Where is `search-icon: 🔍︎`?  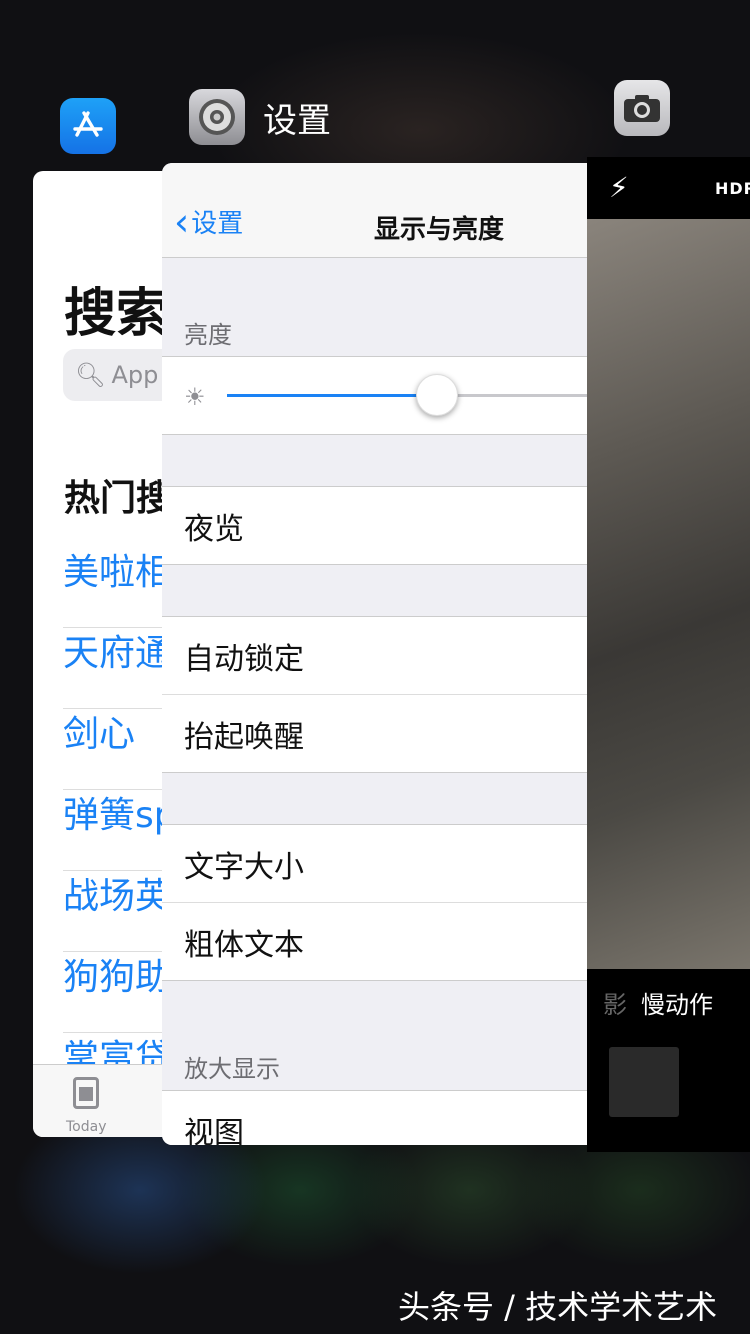
search-icon: 🔍︎ is located at coordinates (90, 375).